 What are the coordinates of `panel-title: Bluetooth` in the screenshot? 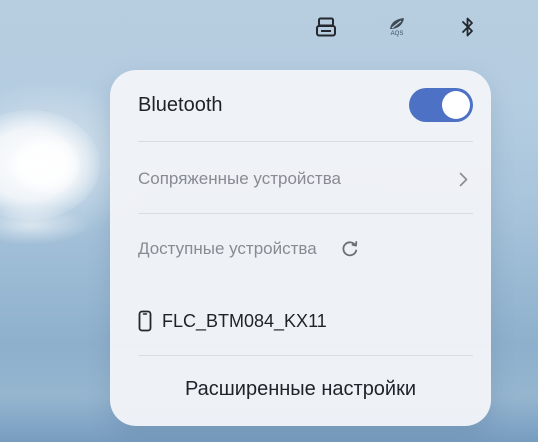 It's located at (180, 104).